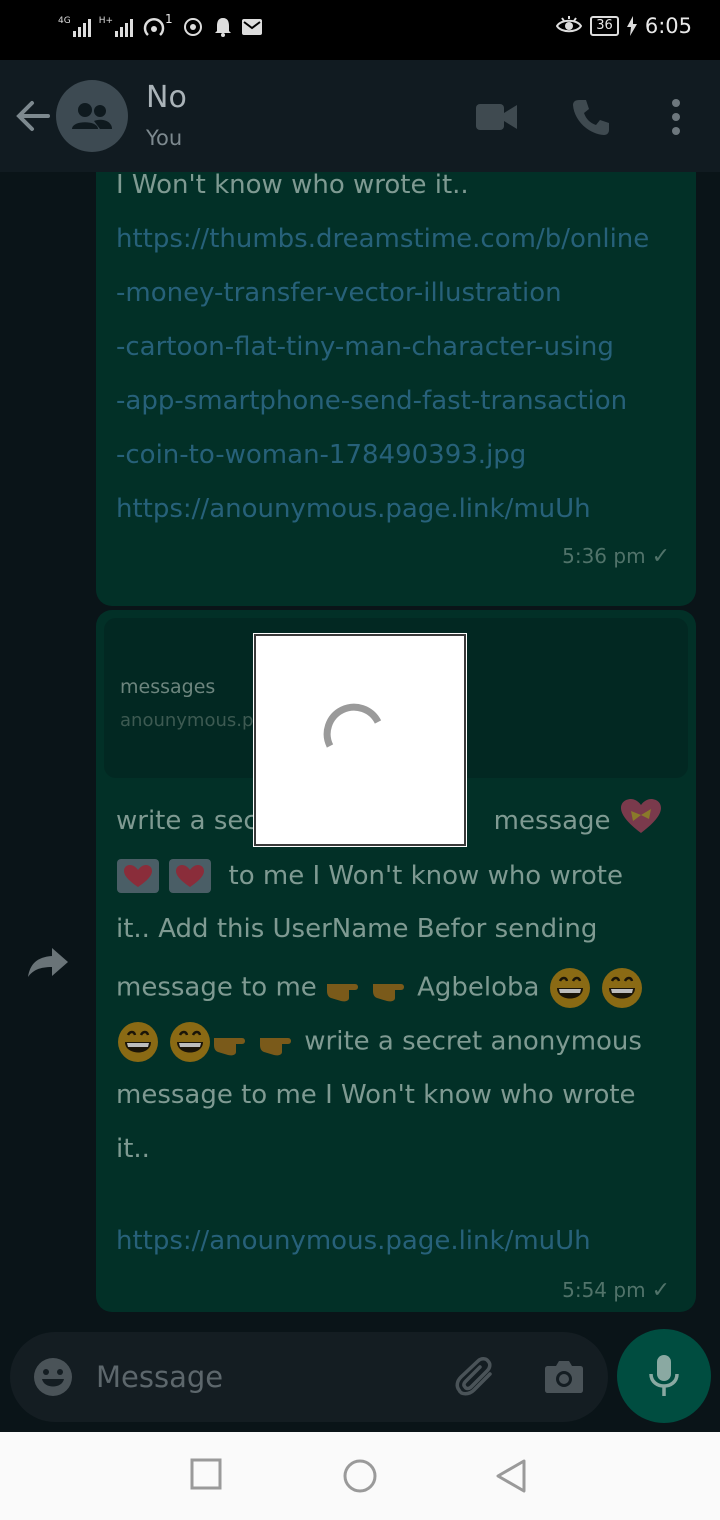  I want to click on message-line: it.., so click(133, 1149).